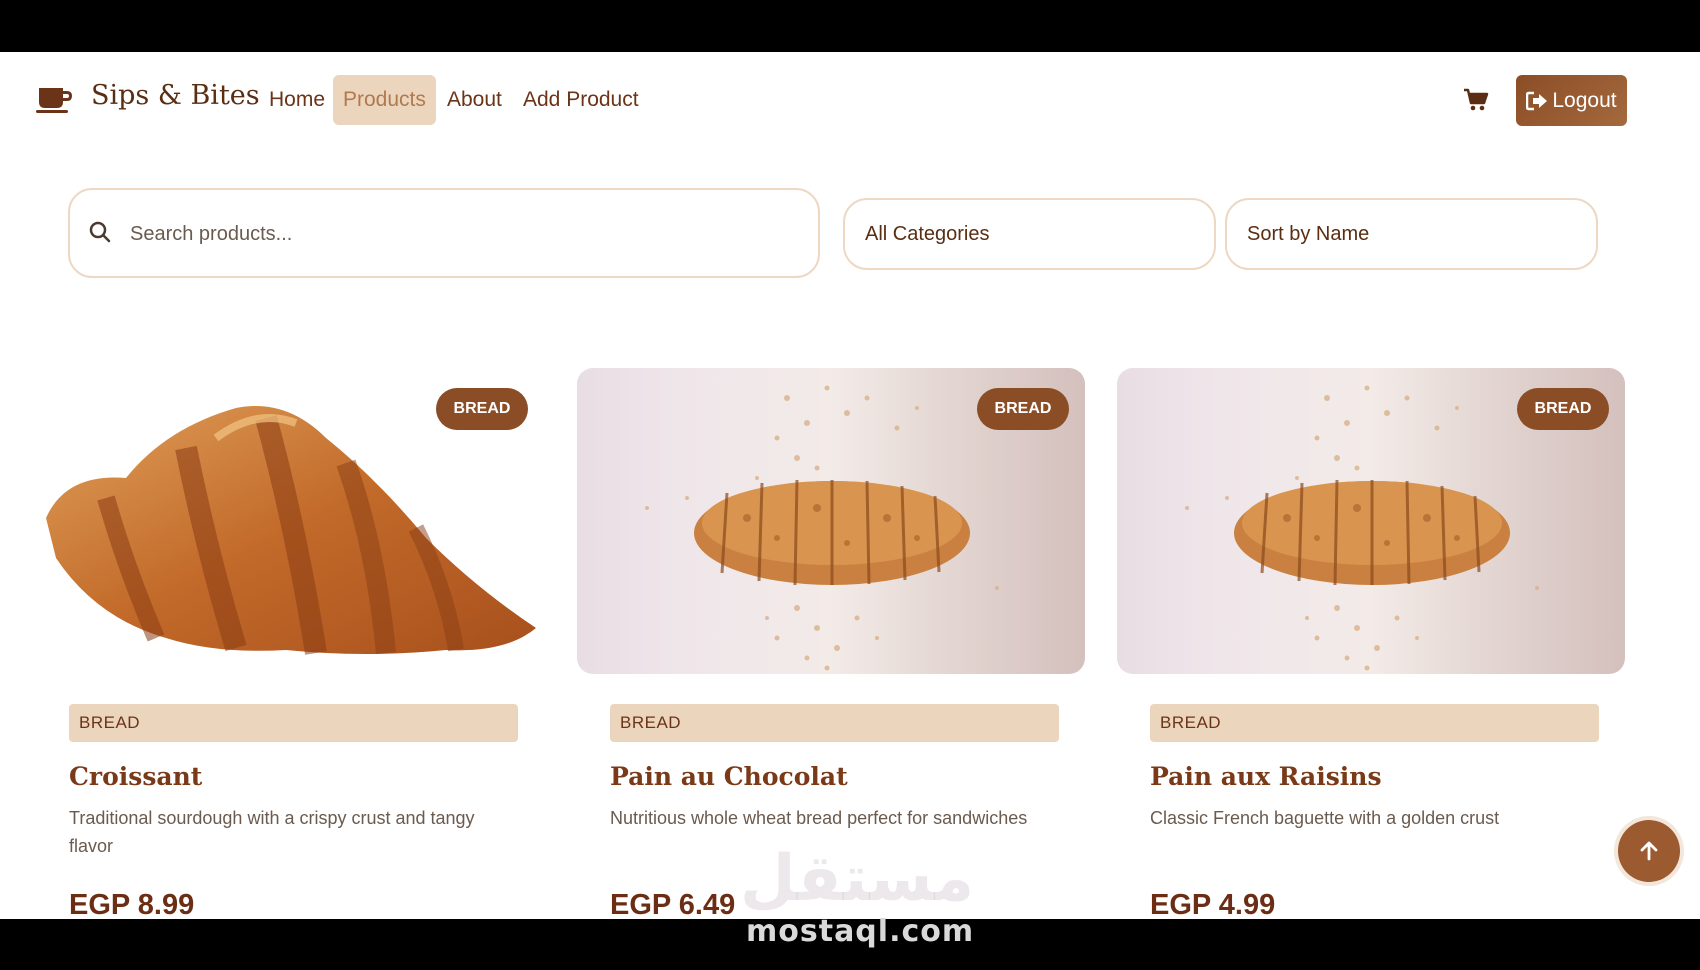 This screenshot has width=1700, height=970. What do you see at coordinates (1584, 100) in the screenshot?
I see `logout-label: Logout` at bounding box center [1584, 100].